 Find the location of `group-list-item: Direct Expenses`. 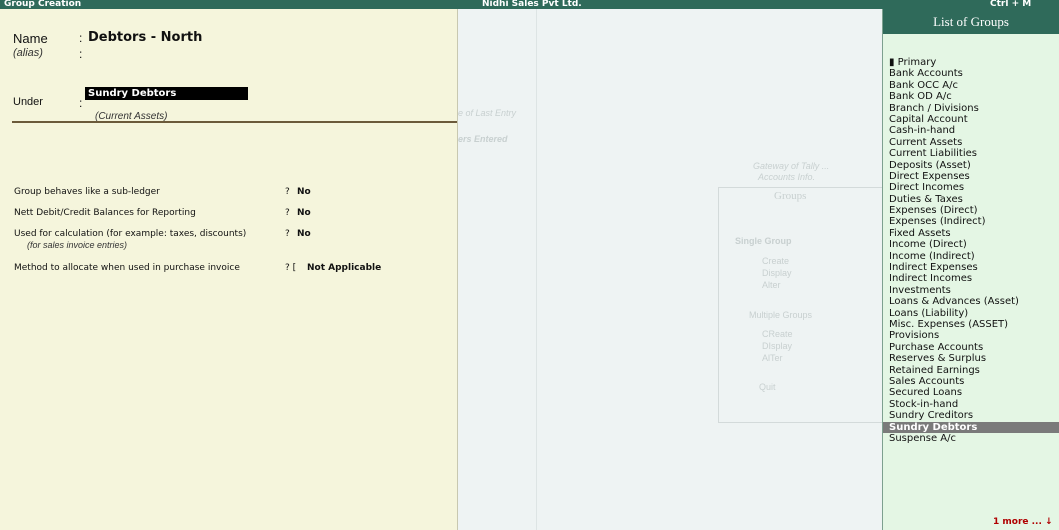

group-list-item: Direct Expenses is located at coordinates (971, 176).